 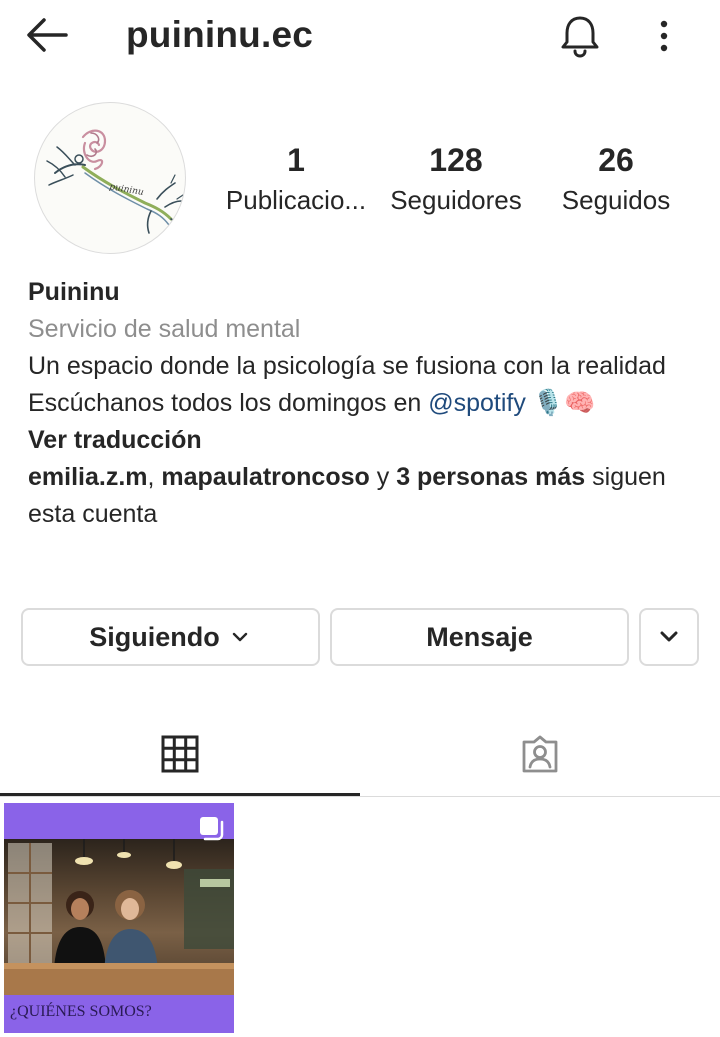 I want to click on post-photo, so click(x=119, y=917).